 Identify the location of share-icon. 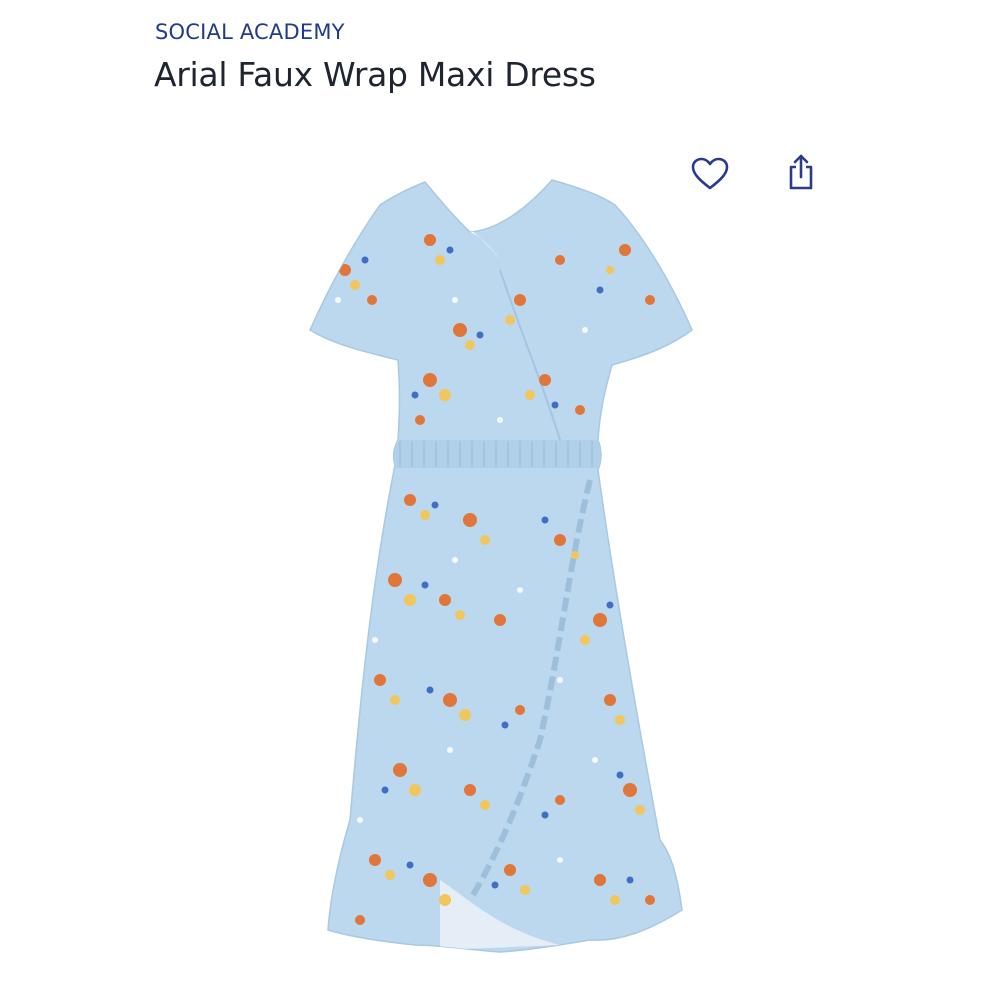
(801, 172).